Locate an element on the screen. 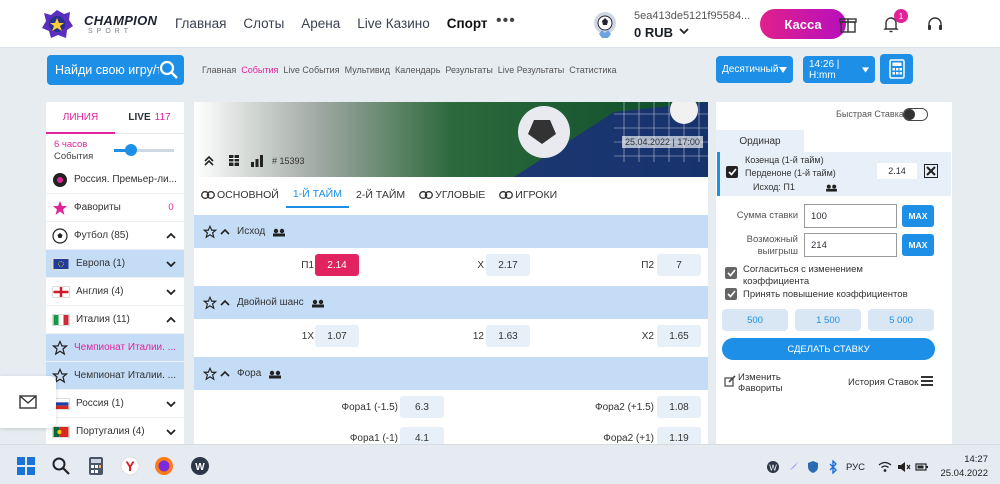  odd-button: 1.07 is located at coordinates (337, 336).